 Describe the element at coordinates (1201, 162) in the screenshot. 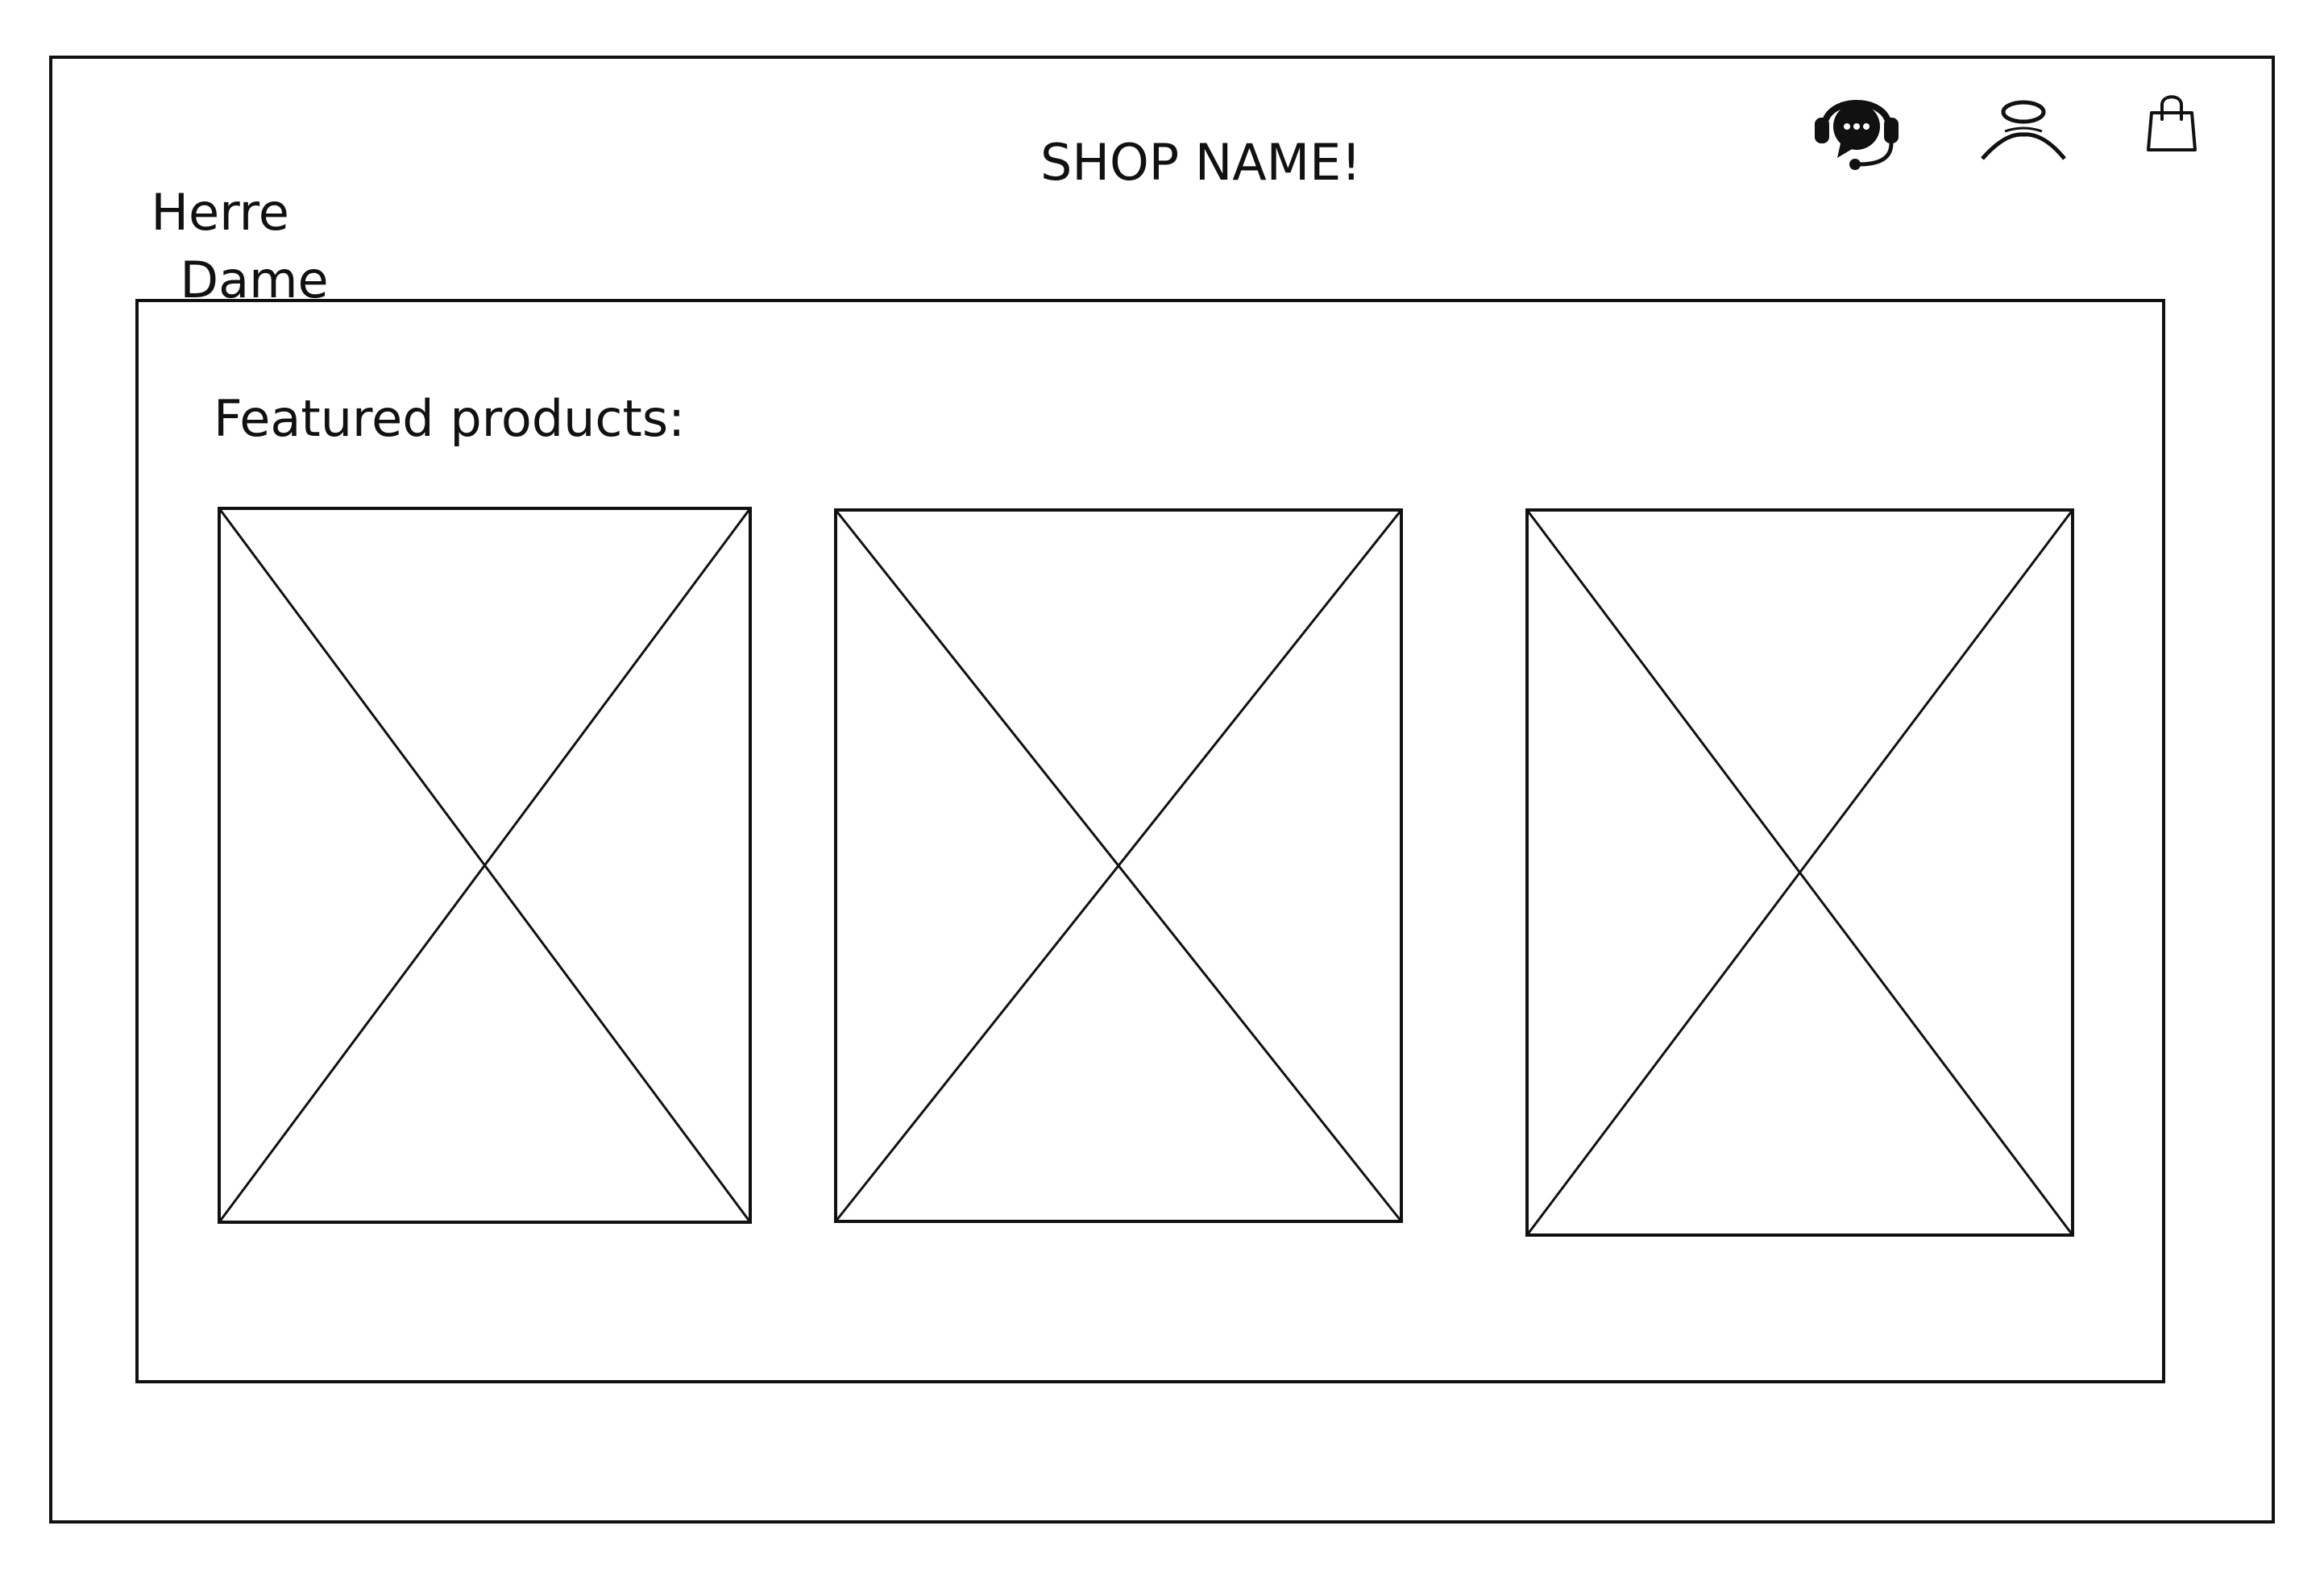

I see `shop-name-title: SHOP NAME!` at that location.